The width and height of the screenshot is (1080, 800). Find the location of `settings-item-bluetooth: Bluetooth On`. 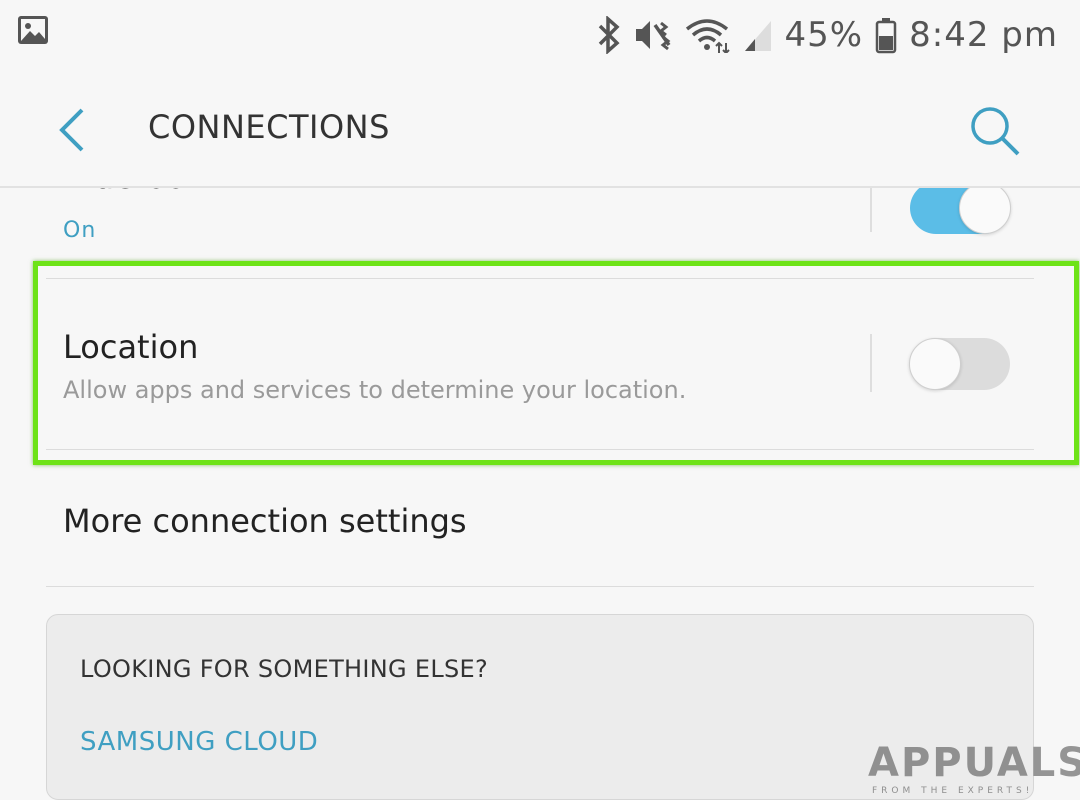

settings-item-bluetooth: Bluetooth On is located at coordinates (540, 223).